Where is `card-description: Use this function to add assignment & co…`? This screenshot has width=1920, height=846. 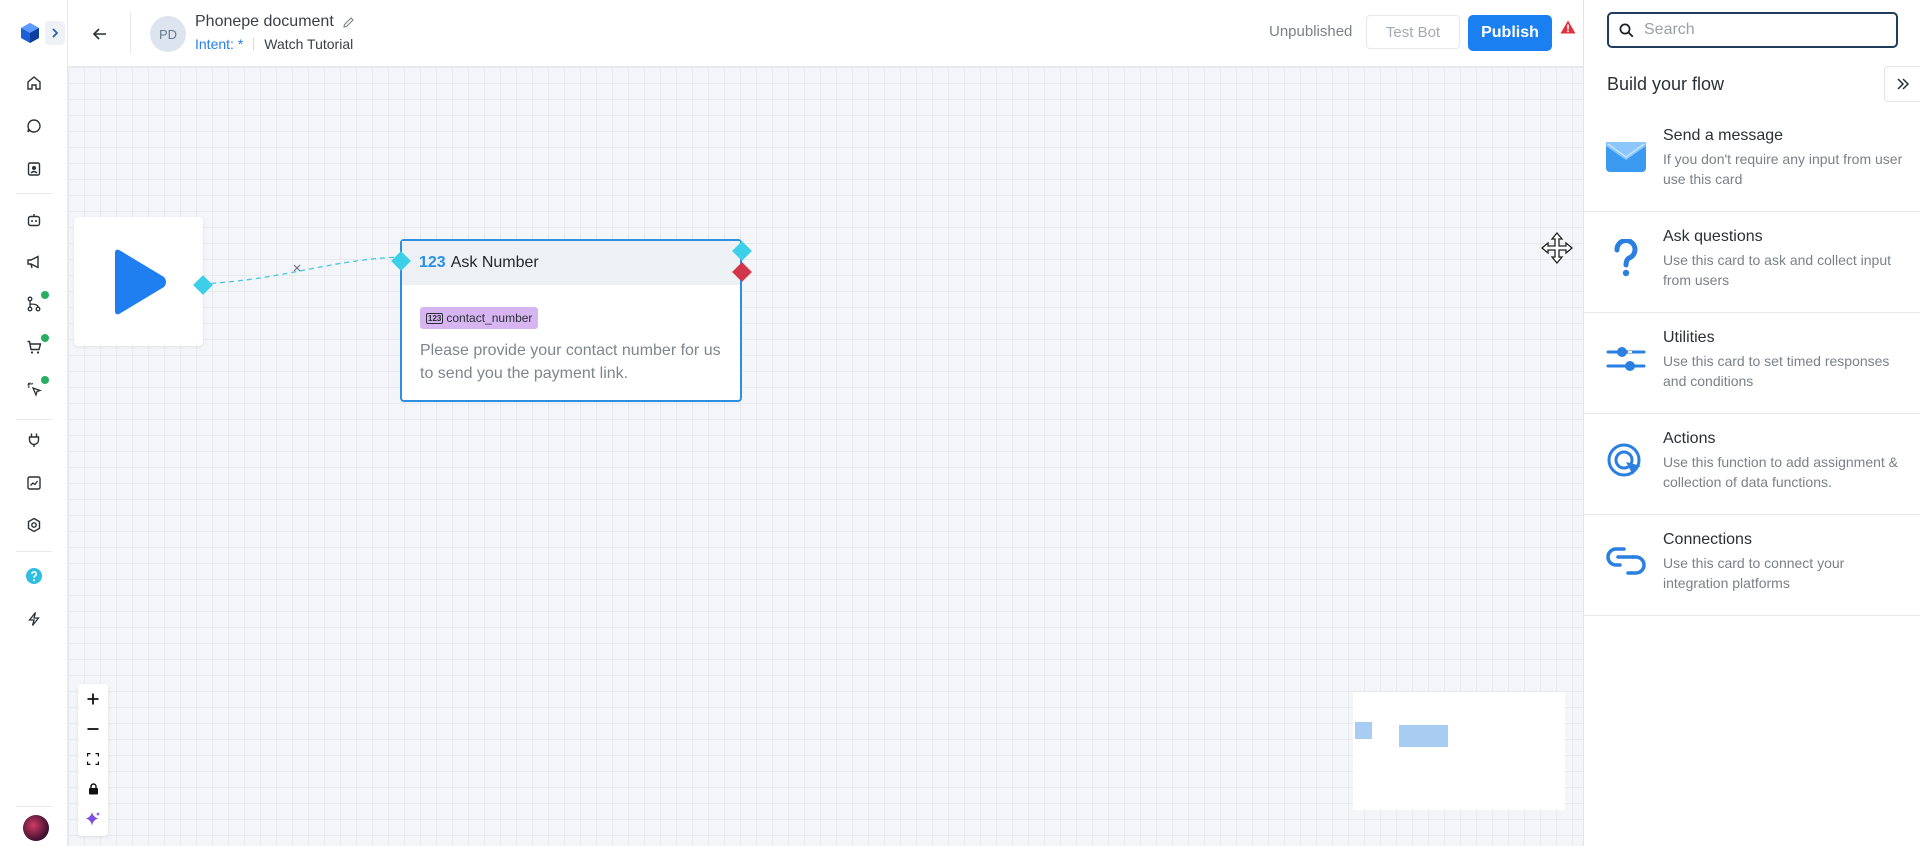 card-description: Use this function to add assignment & co… is located at coordinates (1781, 472).